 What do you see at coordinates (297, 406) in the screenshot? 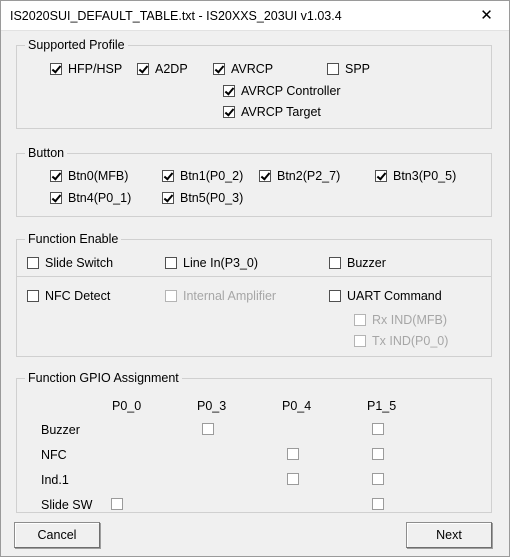
I see `gpio-column-header-p0-4: P0_4` at bounding box center [297, 406].